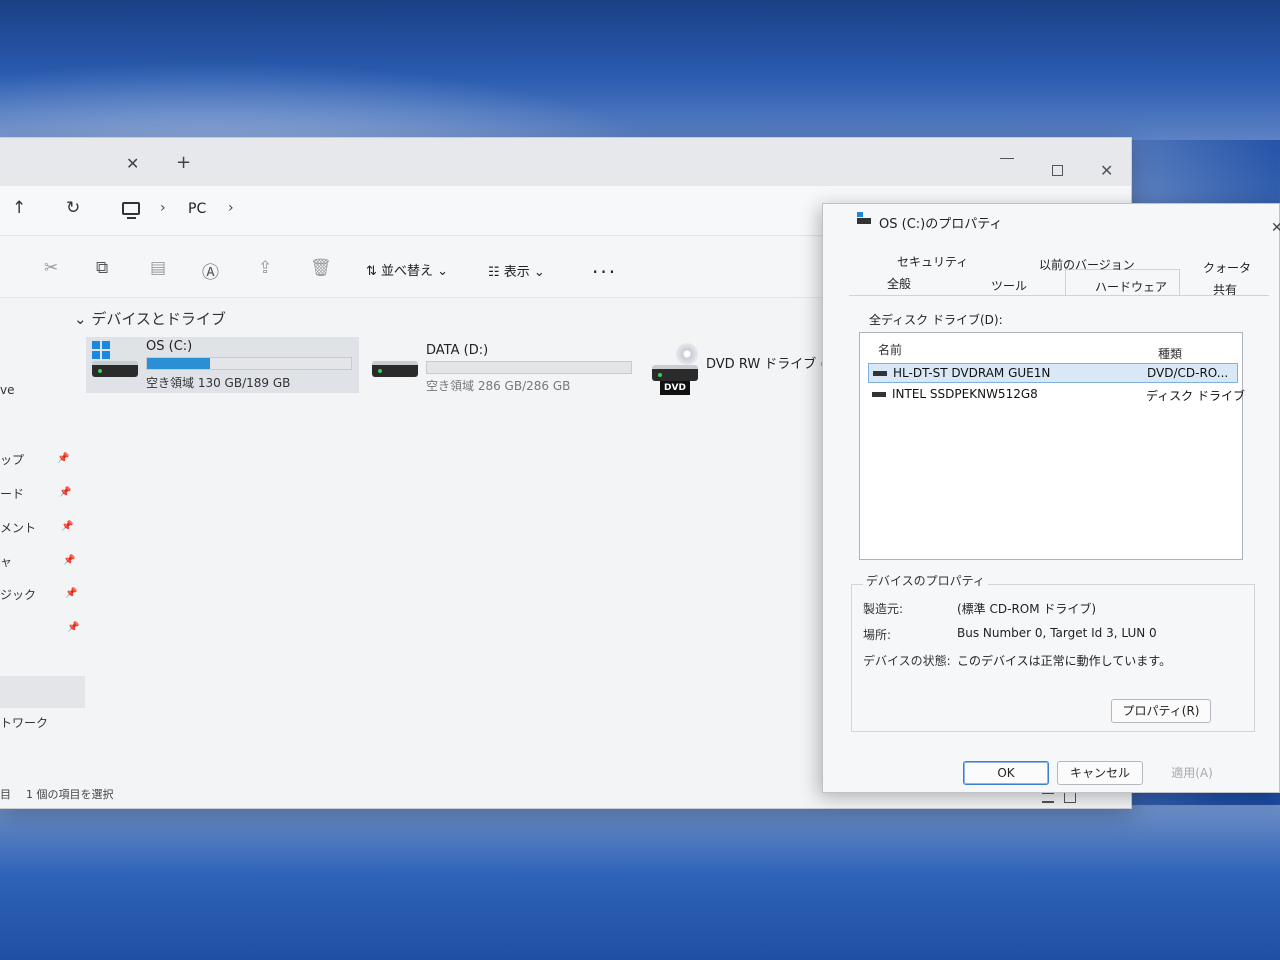 The image size is (1280, 960). Describe the element at coordinates (132, 163) in the screenshot. I see `close-tab-icon: ✕` at that location.